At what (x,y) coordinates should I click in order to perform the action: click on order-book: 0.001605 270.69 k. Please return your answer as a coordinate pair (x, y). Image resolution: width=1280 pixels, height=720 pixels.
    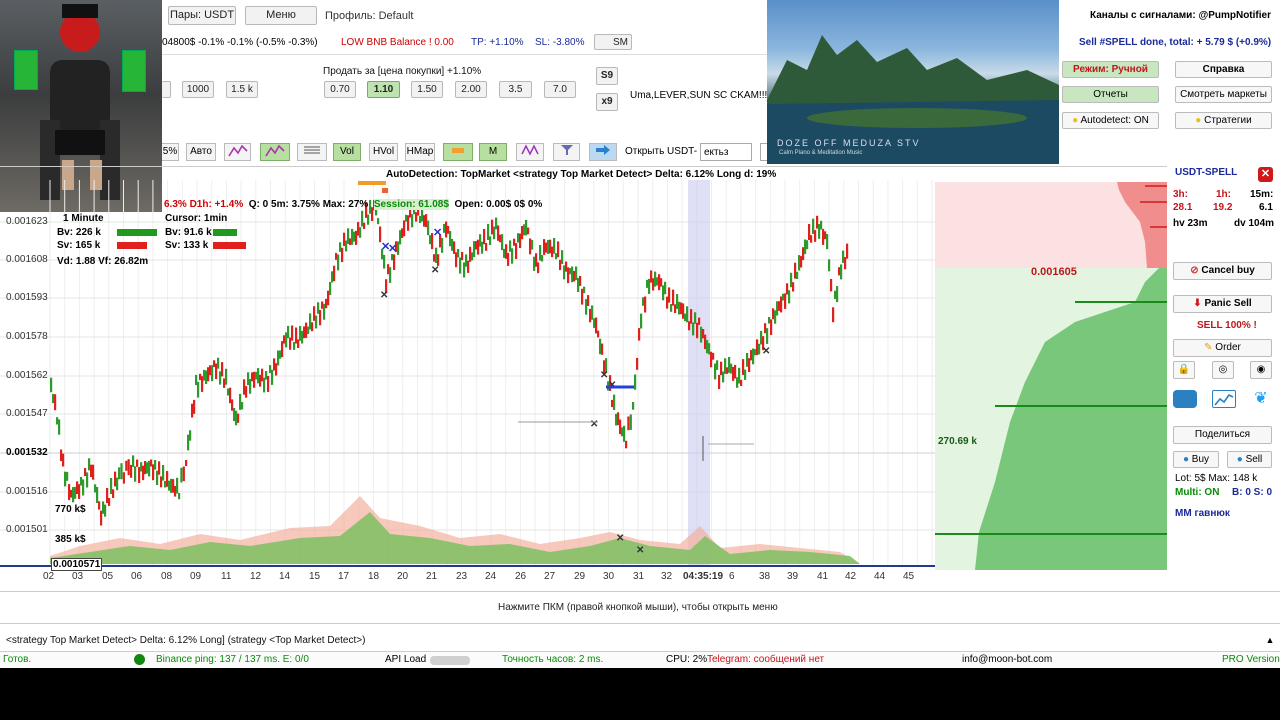
    Looking at the image, I should click on (1051, 376).